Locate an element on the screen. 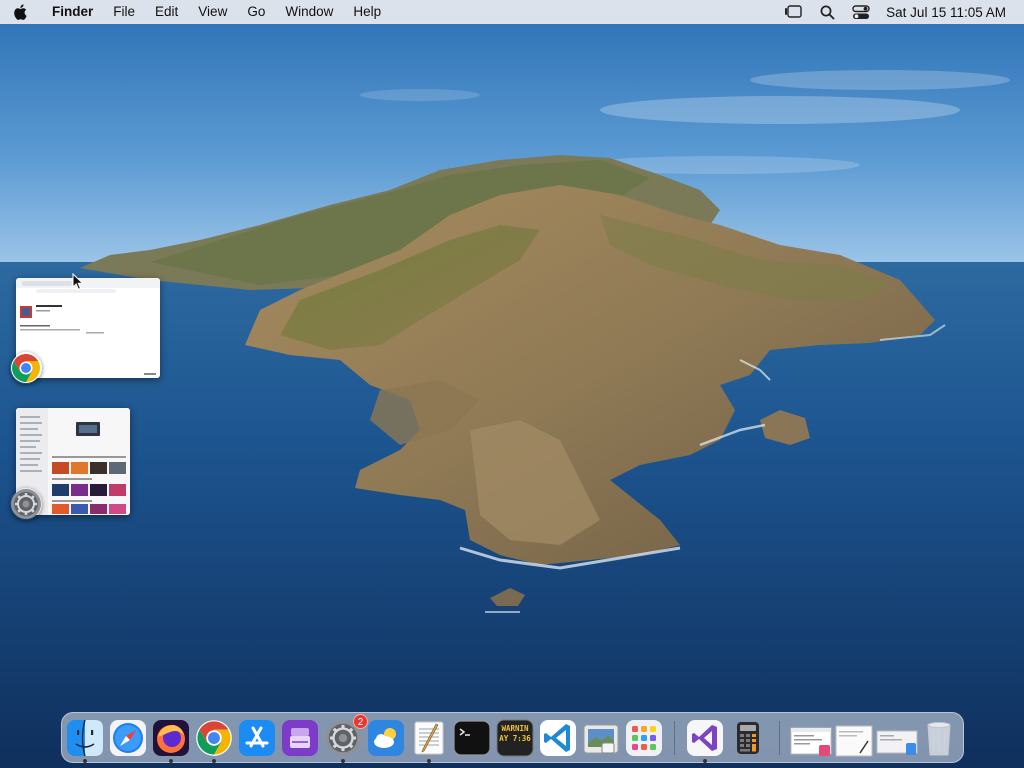 This screenshot has width=1024, height=768. preview-icon is located at coordinates (601, 739).